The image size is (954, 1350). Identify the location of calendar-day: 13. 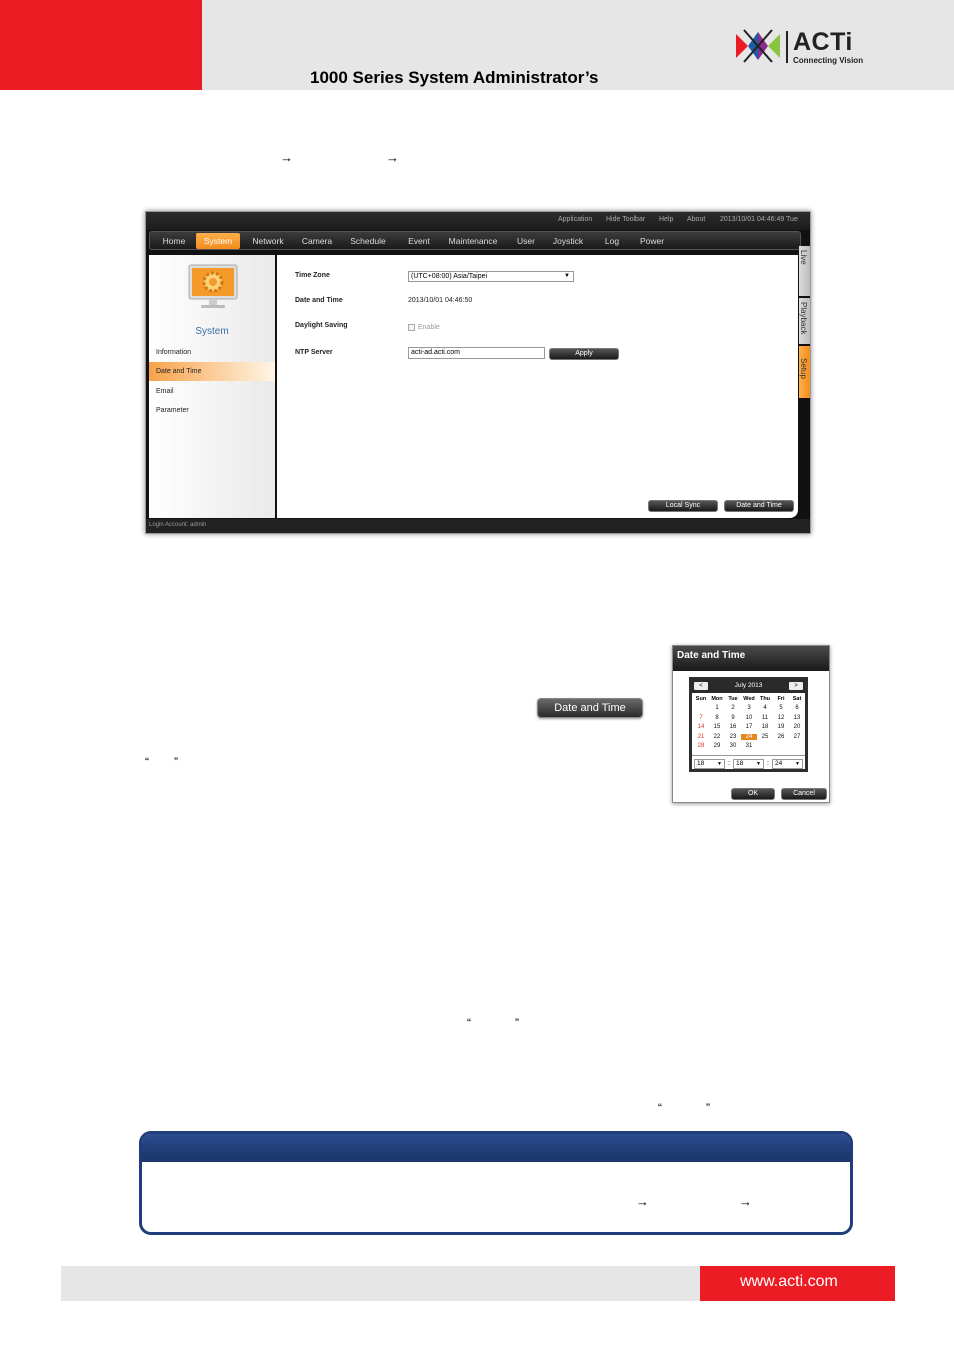
(797, 718).